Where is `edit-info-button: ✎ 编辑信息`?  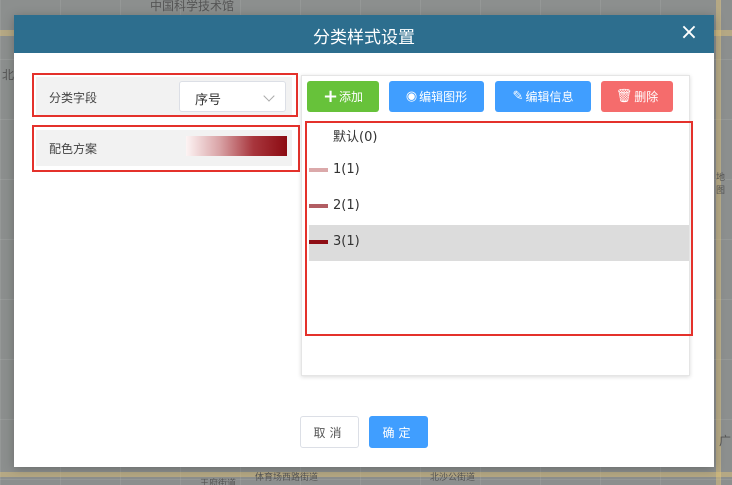 edit-info-button: ✎ 编辑信息 is located at coordinates (543, 96).